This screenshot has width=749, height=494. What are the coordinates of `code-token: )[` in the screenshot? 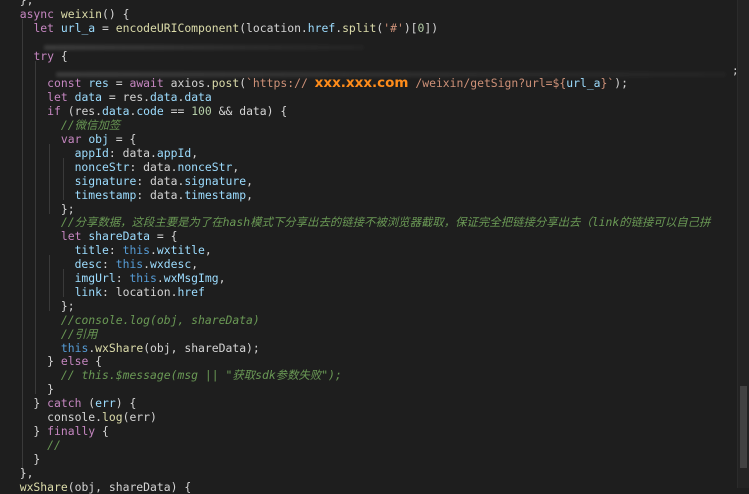 It's located at (410, 27).